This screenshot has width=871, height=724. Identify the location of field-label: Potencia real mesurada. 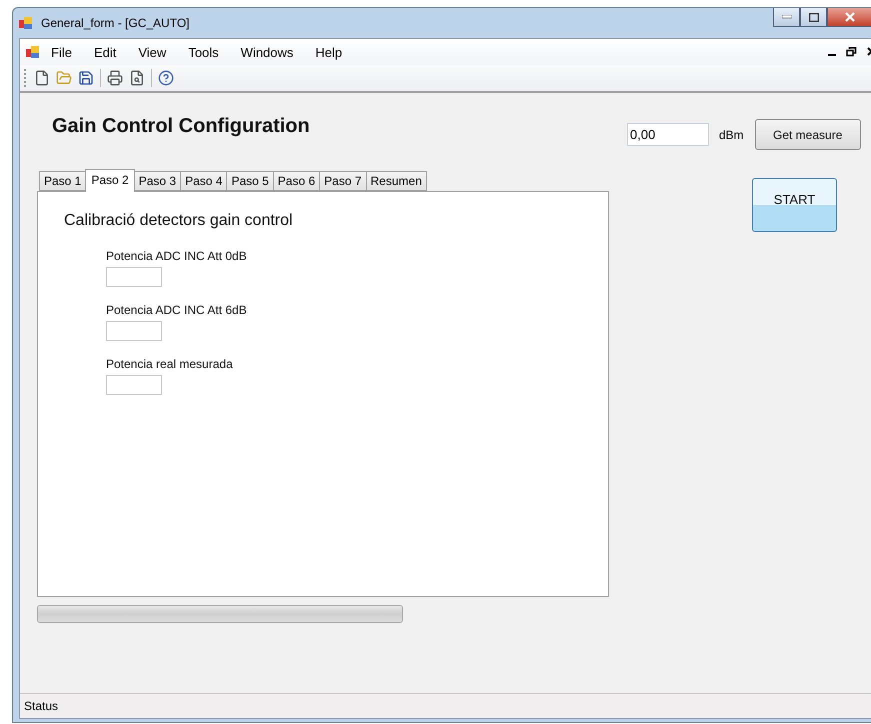
(170, 364).